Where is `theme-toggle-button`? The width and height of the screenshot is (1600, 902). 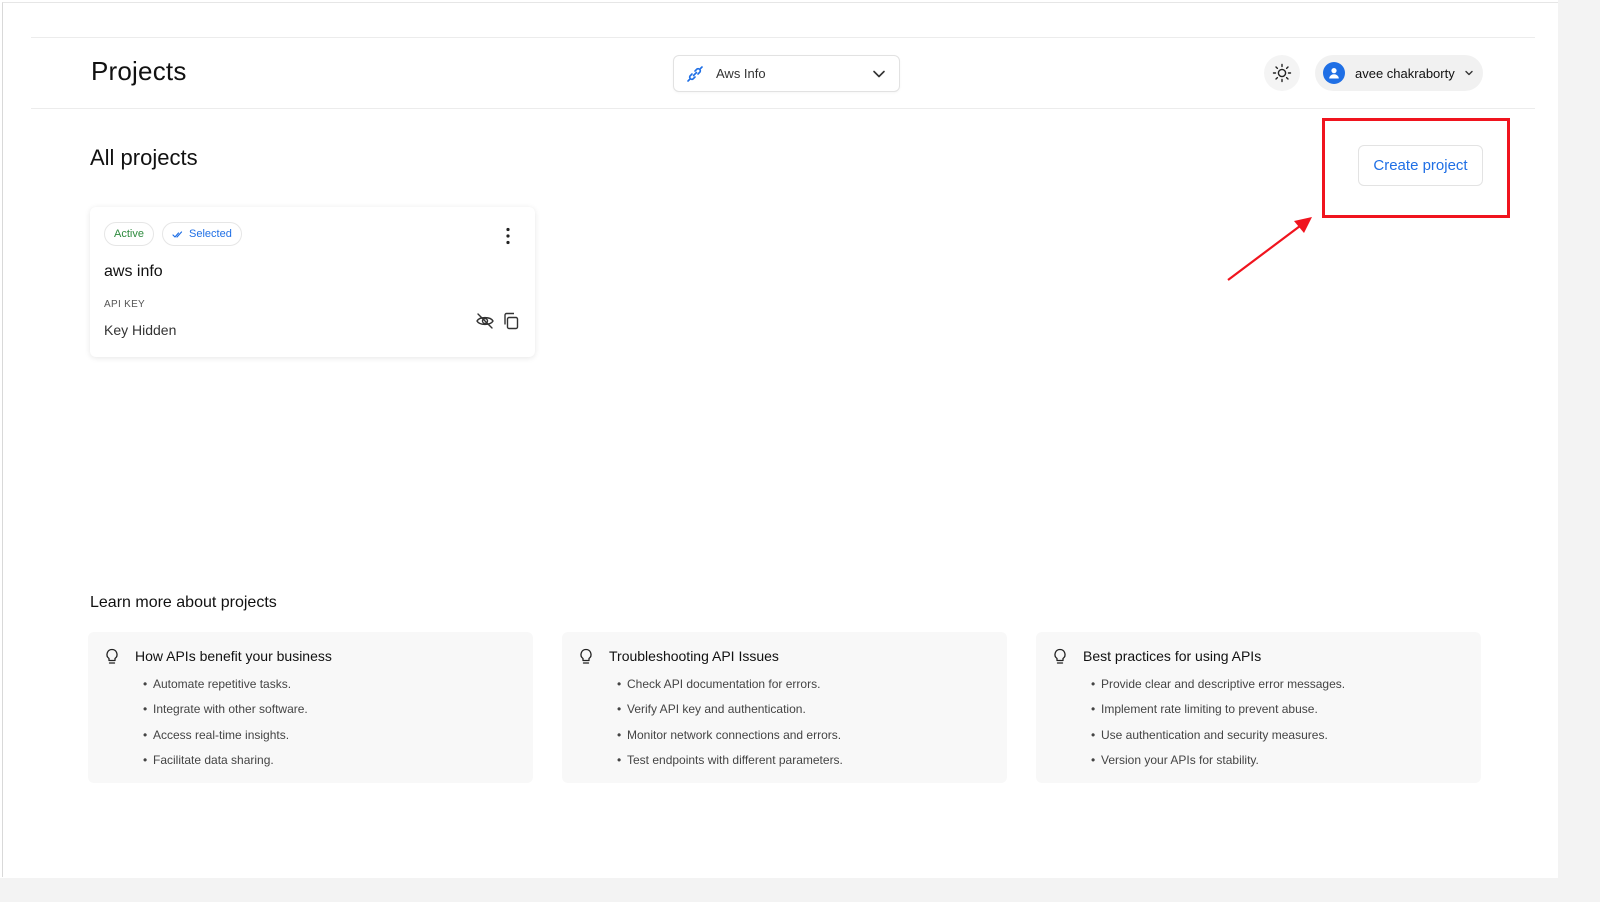
theme-toggle-button is located at coordinates (1282, 73).